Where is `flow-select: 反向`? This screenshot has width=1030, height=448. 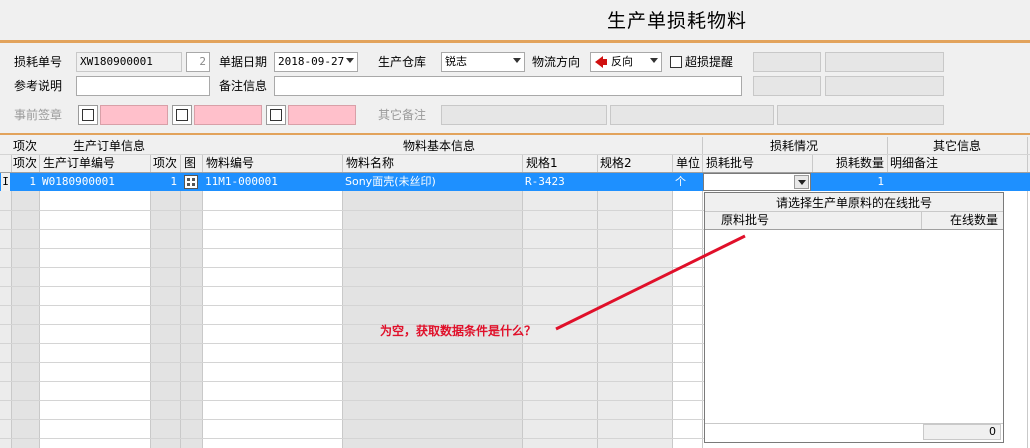 flow-select: 反向 is located at coordinates (626, 62).